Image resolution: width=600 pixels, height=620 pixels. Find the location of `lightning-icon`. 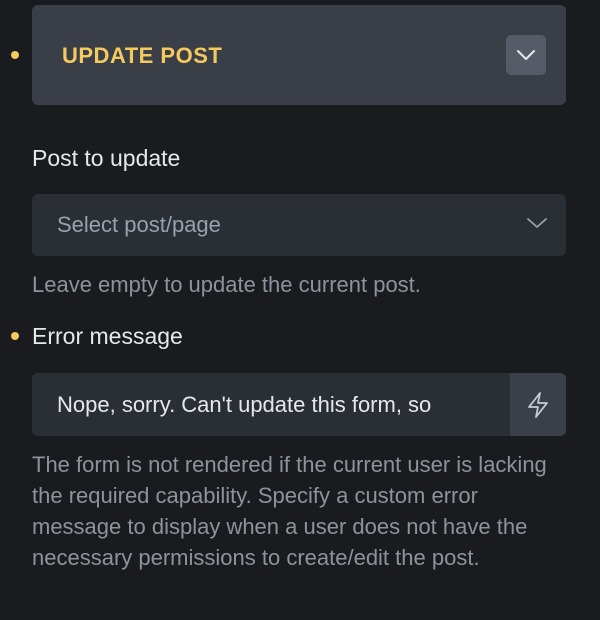

lightning-icon is located at coordinates (538, 404).